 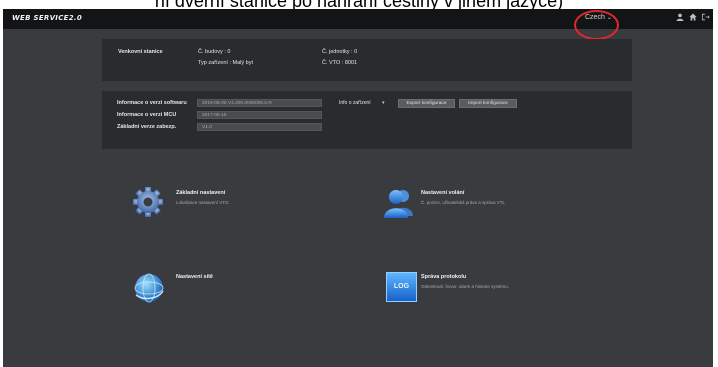 I want to click on mcu-version-field: 2017-05-15, so click(x=259, y=115).